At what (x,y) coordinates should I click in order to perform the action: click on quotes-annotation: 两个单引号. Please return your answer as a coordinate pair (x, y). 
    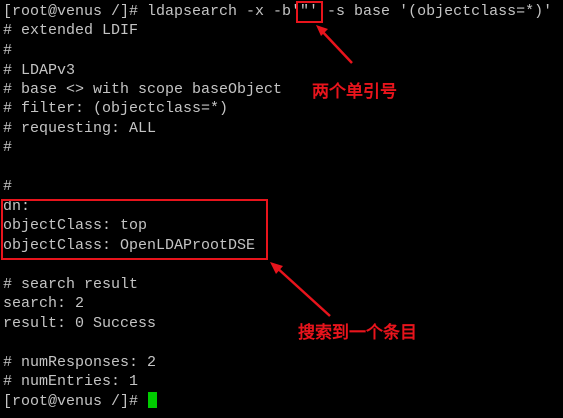
    Looking at the image, I should click on (354, 92).